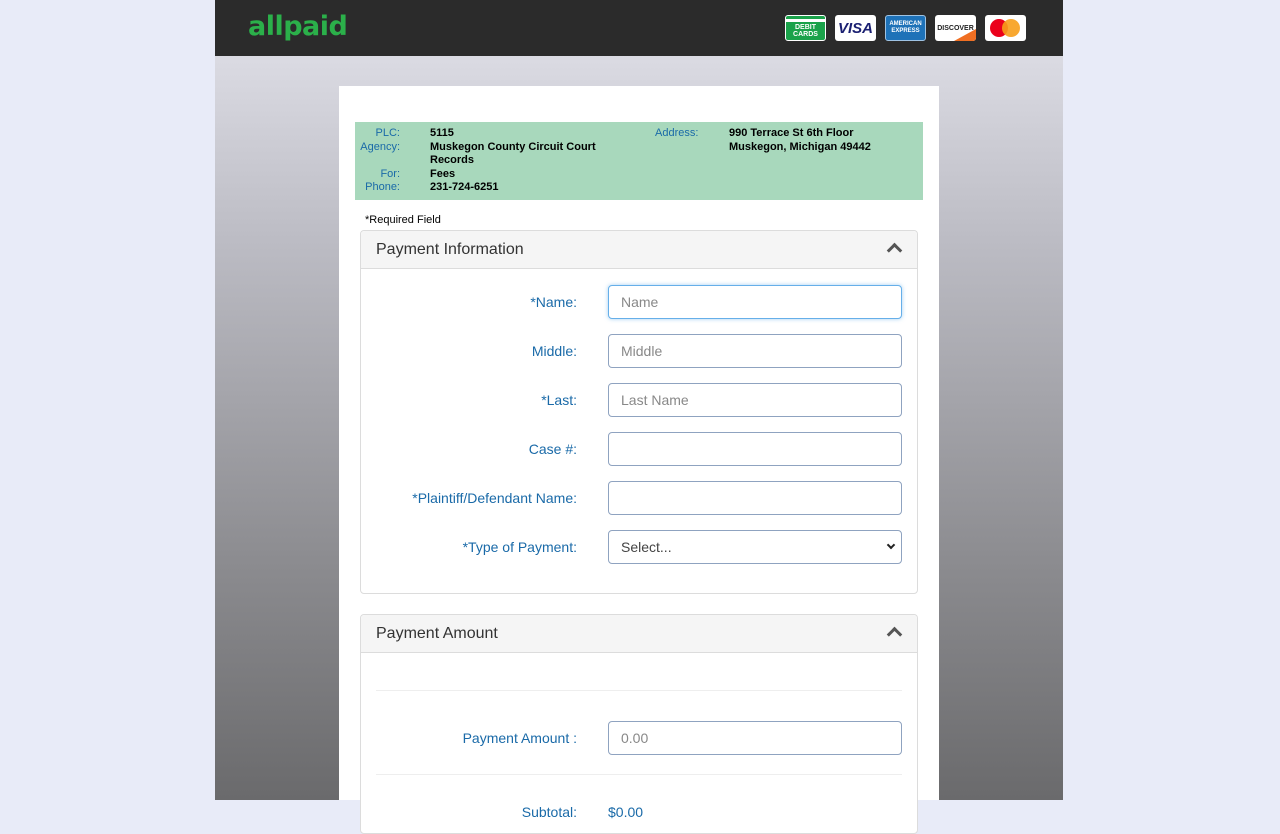  What do you see at coordinates (855, 28) in the screenshot?
I see `visa-icon: VISA` at bounding box center [855, 28].